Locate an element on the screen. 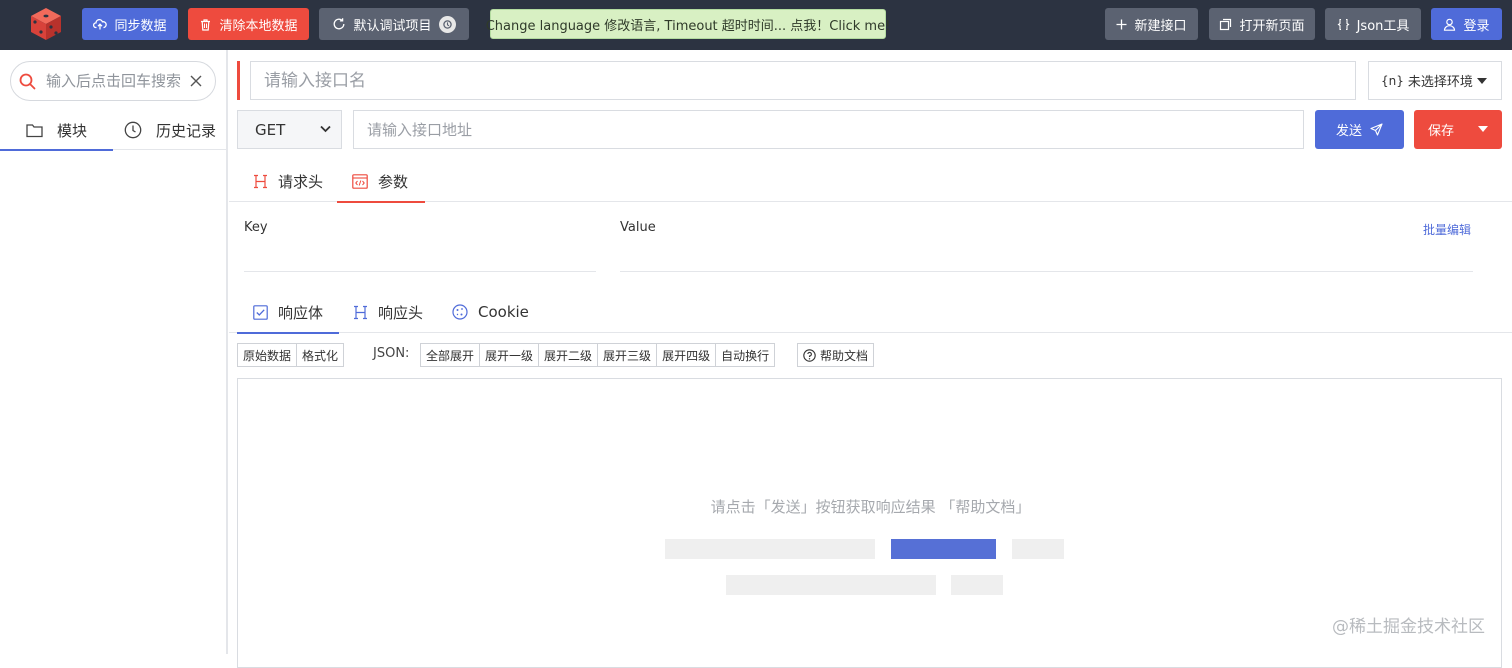 This screenshot has width=1512, height=668. default-project-label: 默认调试项目 is located at coordinates (392, 26).